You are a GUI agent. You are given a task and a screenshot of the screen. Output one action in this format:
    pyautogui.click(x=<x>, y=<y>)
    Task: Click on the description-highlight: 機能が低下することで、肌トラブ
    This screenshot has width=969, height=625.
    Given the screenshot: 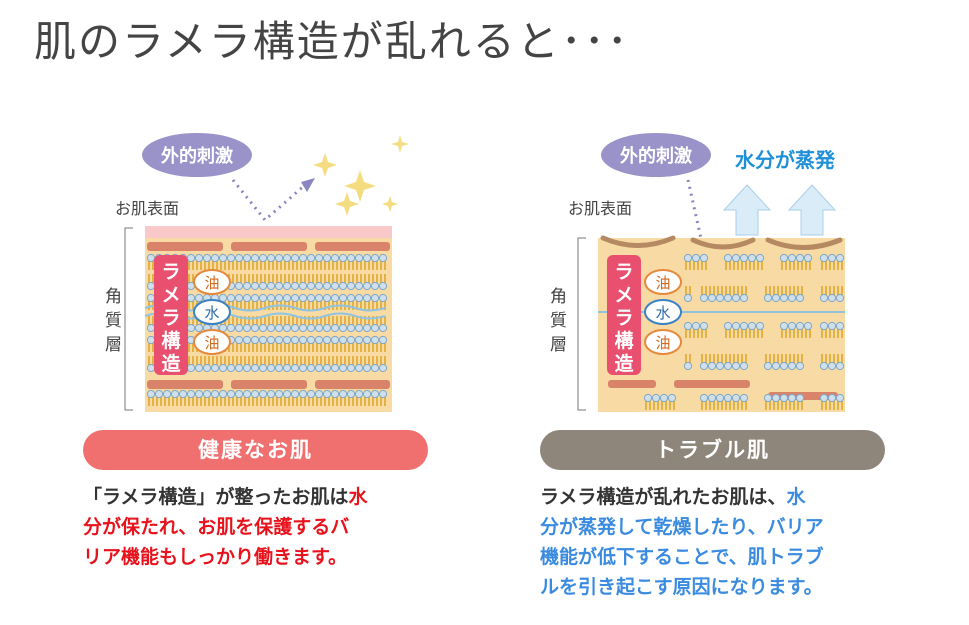 What is the action you would take?
    pyautogui.click(x=682, y=557)
    